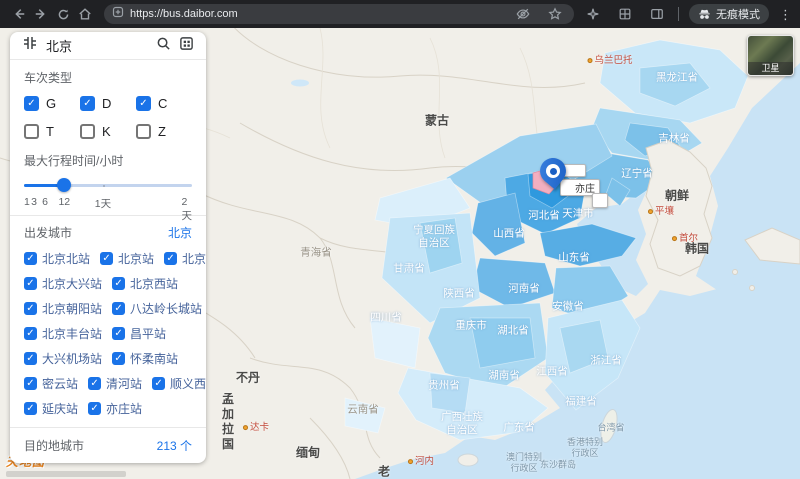  Describe the element at coordinates (148, 334) in the screenshot. I see `station-昌平站-label: 昌平站` at that location.